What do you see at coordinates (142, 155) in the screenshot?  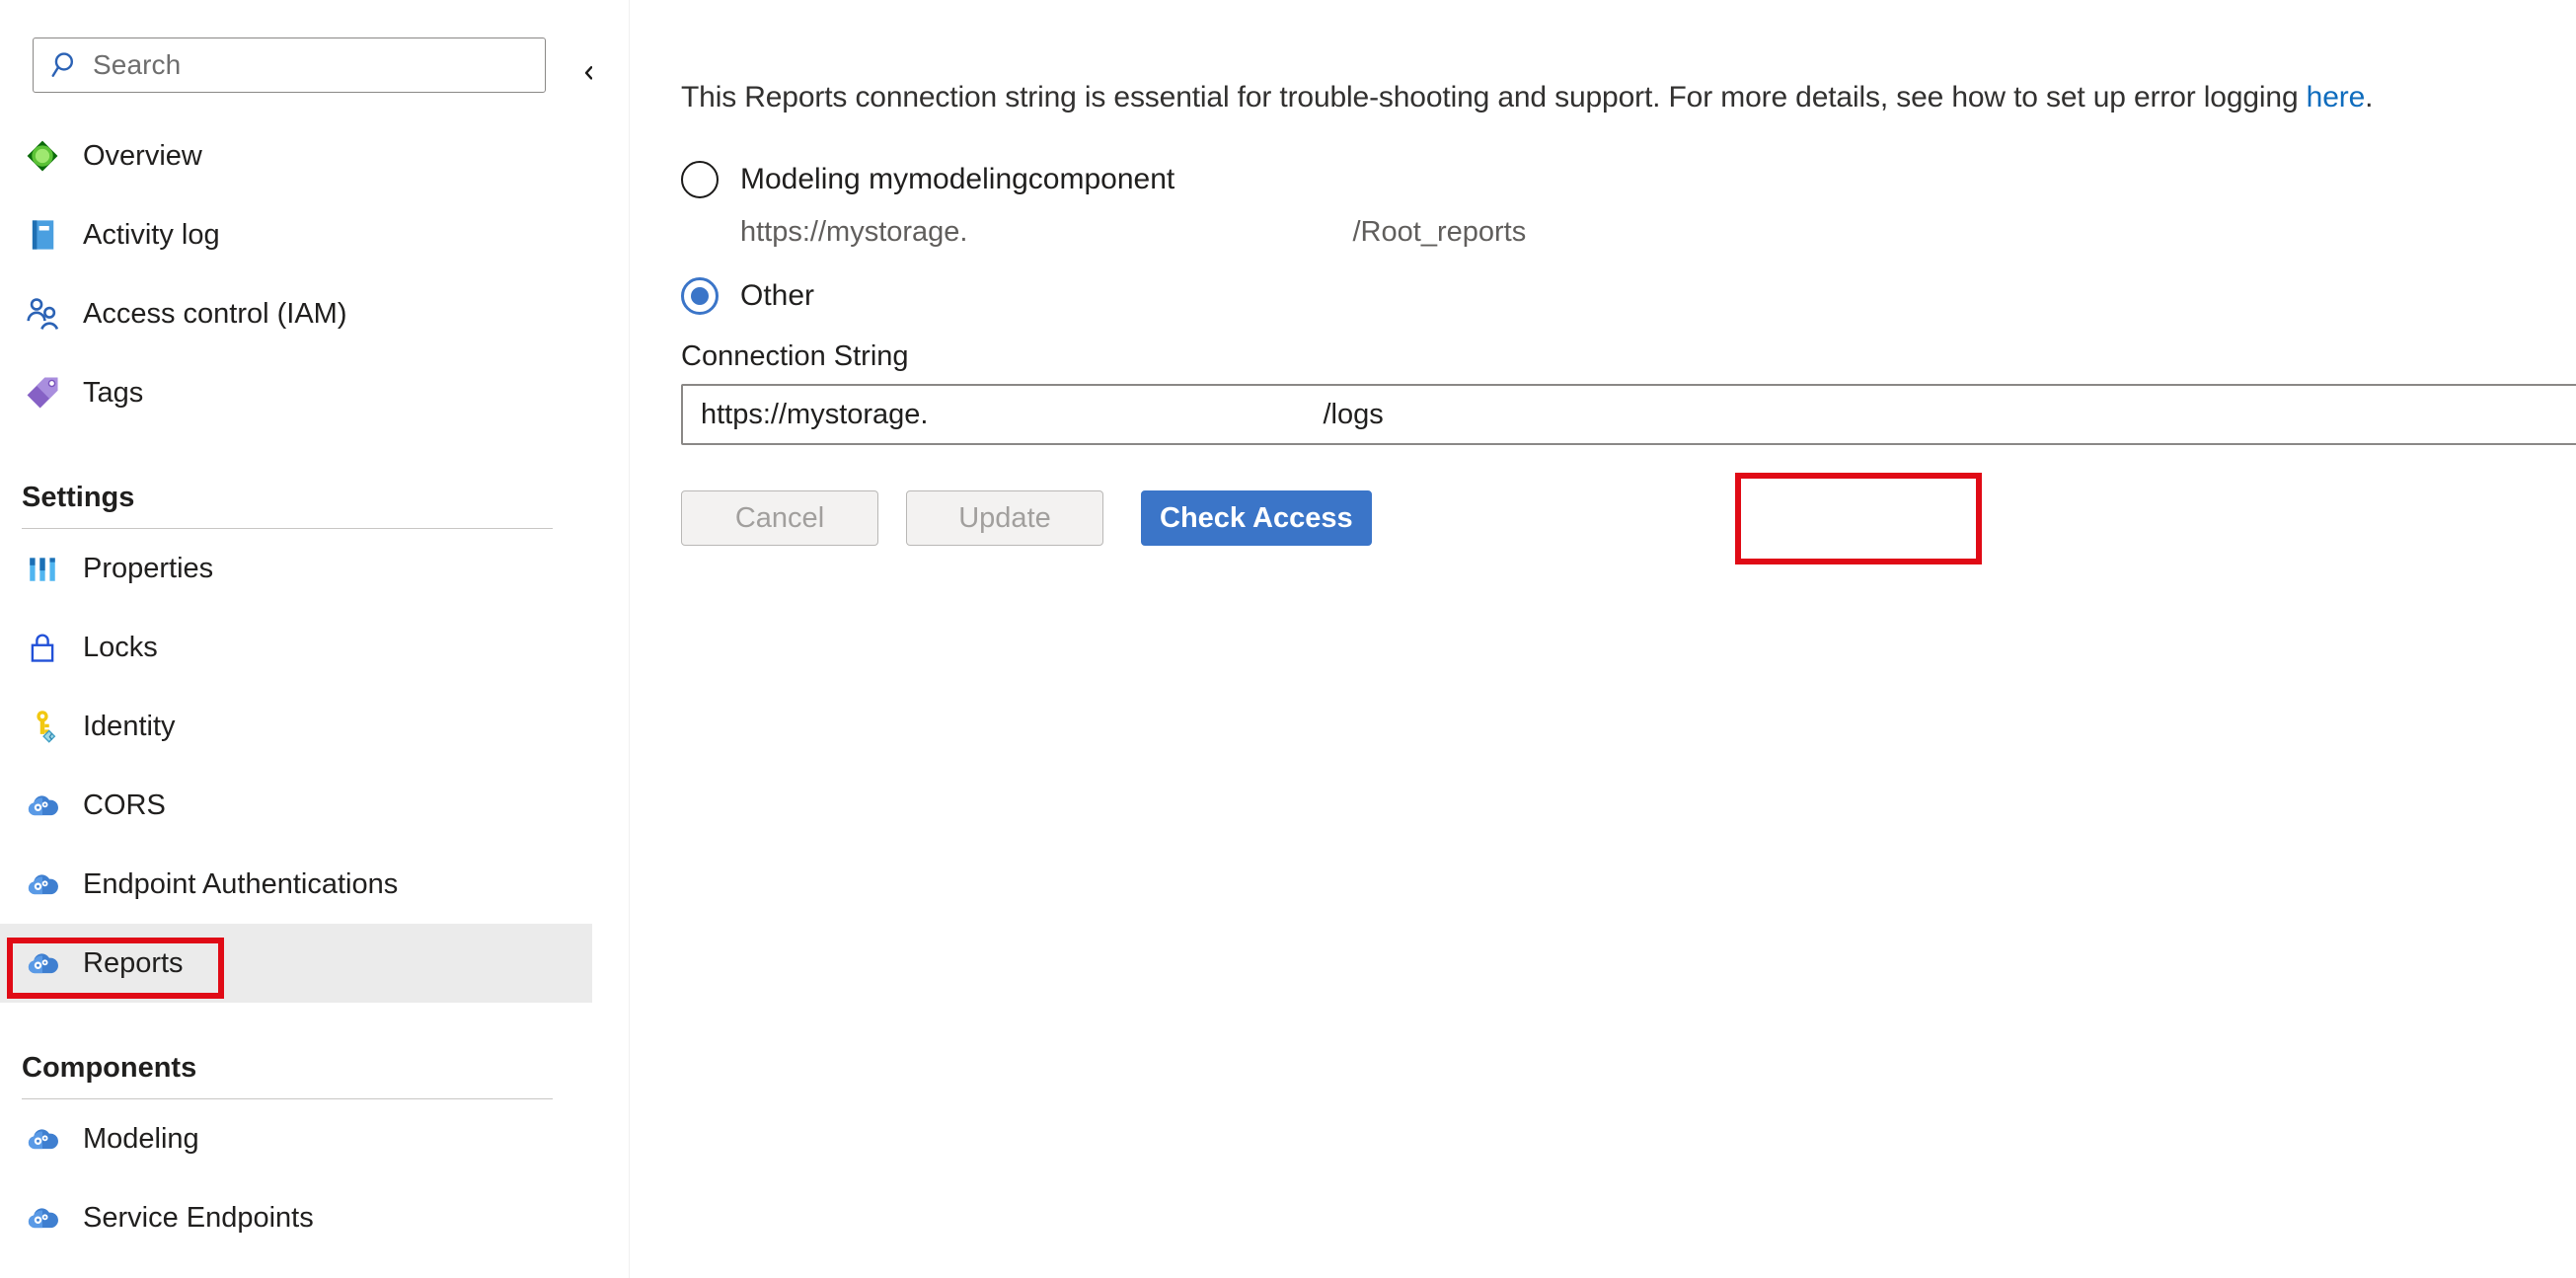 I see `sidebar-item-label: Overview` at bounding box center [142, 155].